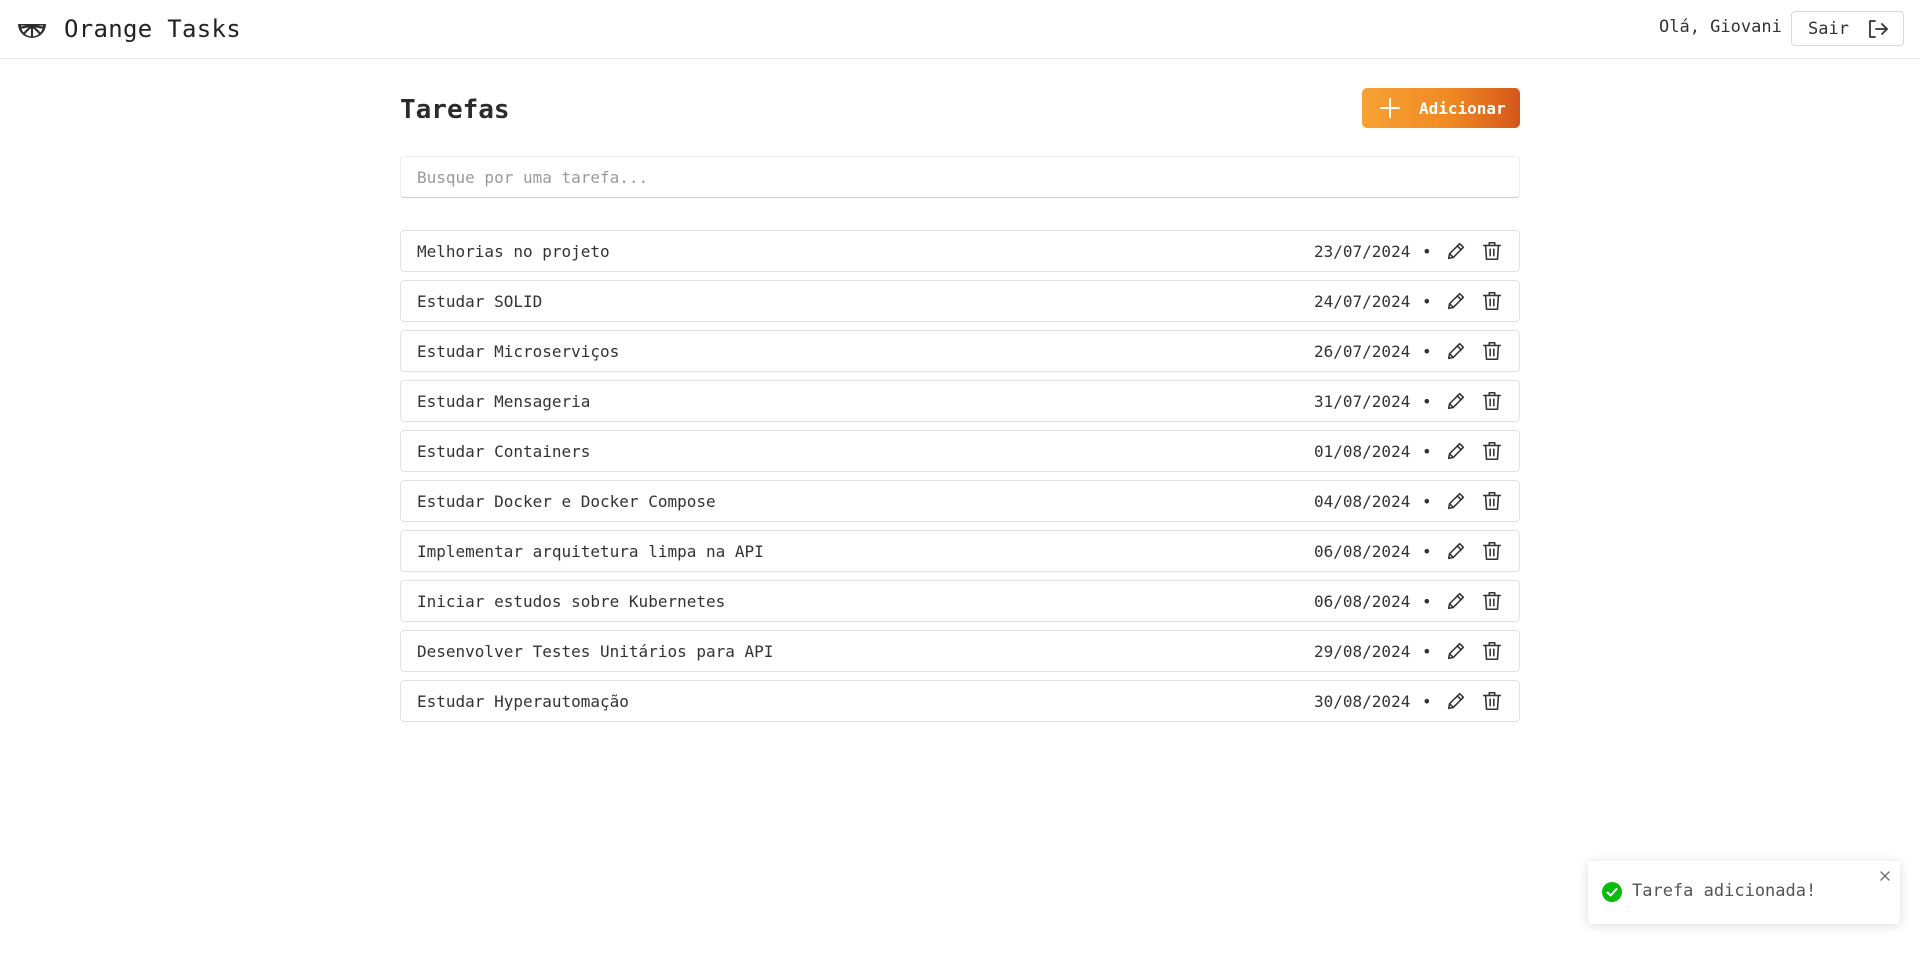  I want to click on task-row: Estudar SOLID 24/07/2024 •, so click(960, 301).